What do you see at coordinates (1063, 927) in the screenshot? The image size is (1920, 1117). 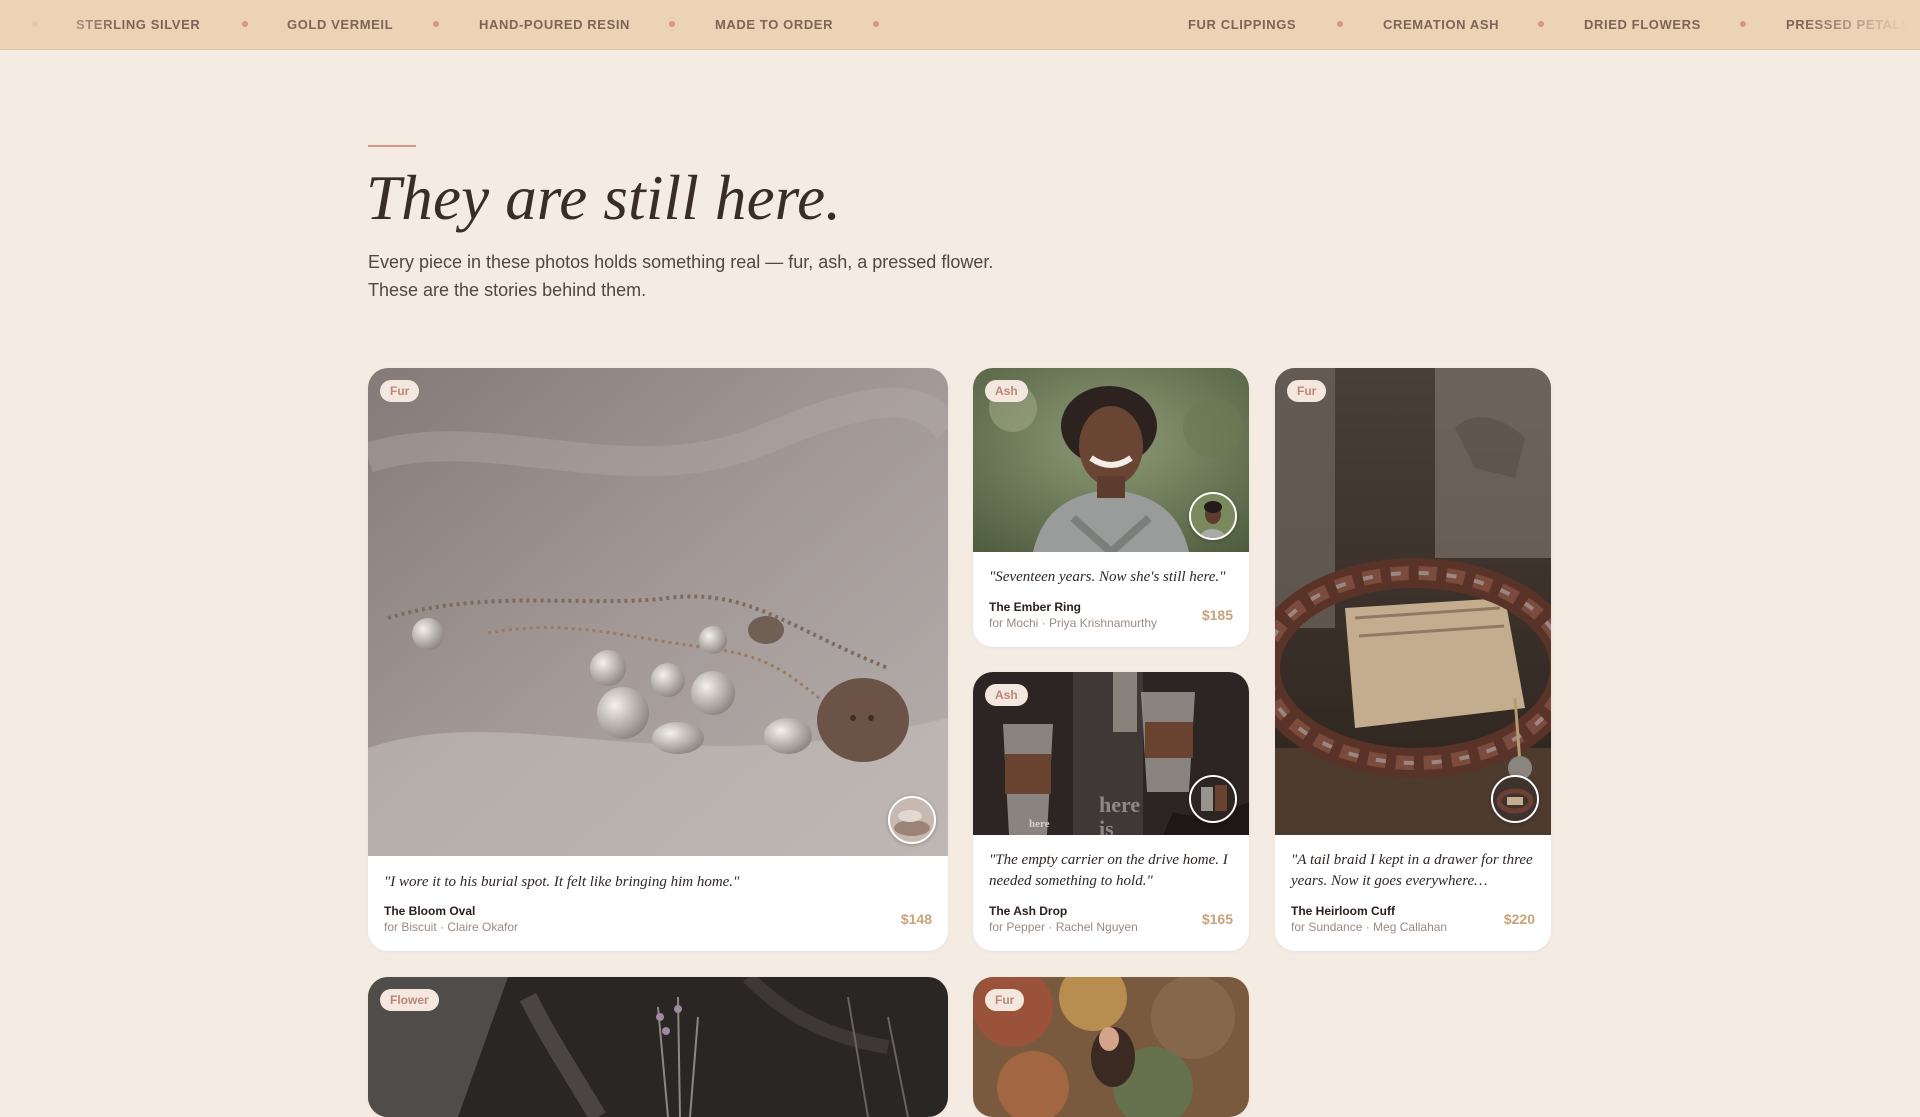 I see `story-attribution: for Pepper · Rachel Nguyen` at bounding box center [1063, 927].